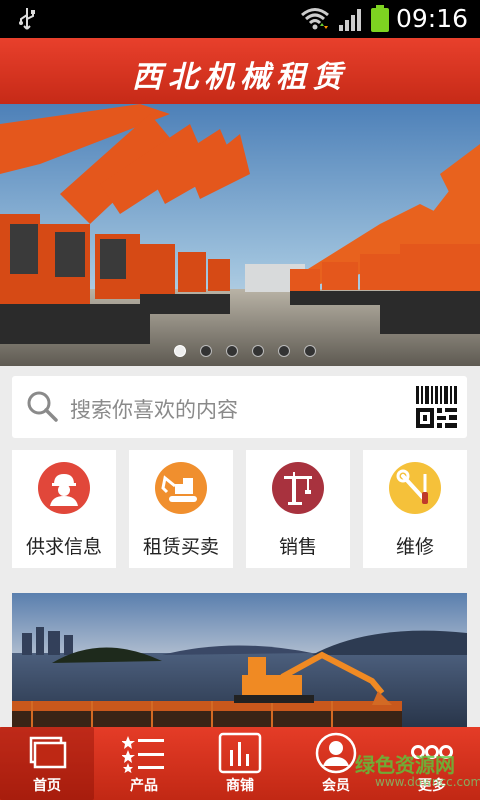 The height and width of the screenshot is (800, 480). Describe the element at coordinates (297, 547) in the screenshot. I see `category-label: 销售` at that location.